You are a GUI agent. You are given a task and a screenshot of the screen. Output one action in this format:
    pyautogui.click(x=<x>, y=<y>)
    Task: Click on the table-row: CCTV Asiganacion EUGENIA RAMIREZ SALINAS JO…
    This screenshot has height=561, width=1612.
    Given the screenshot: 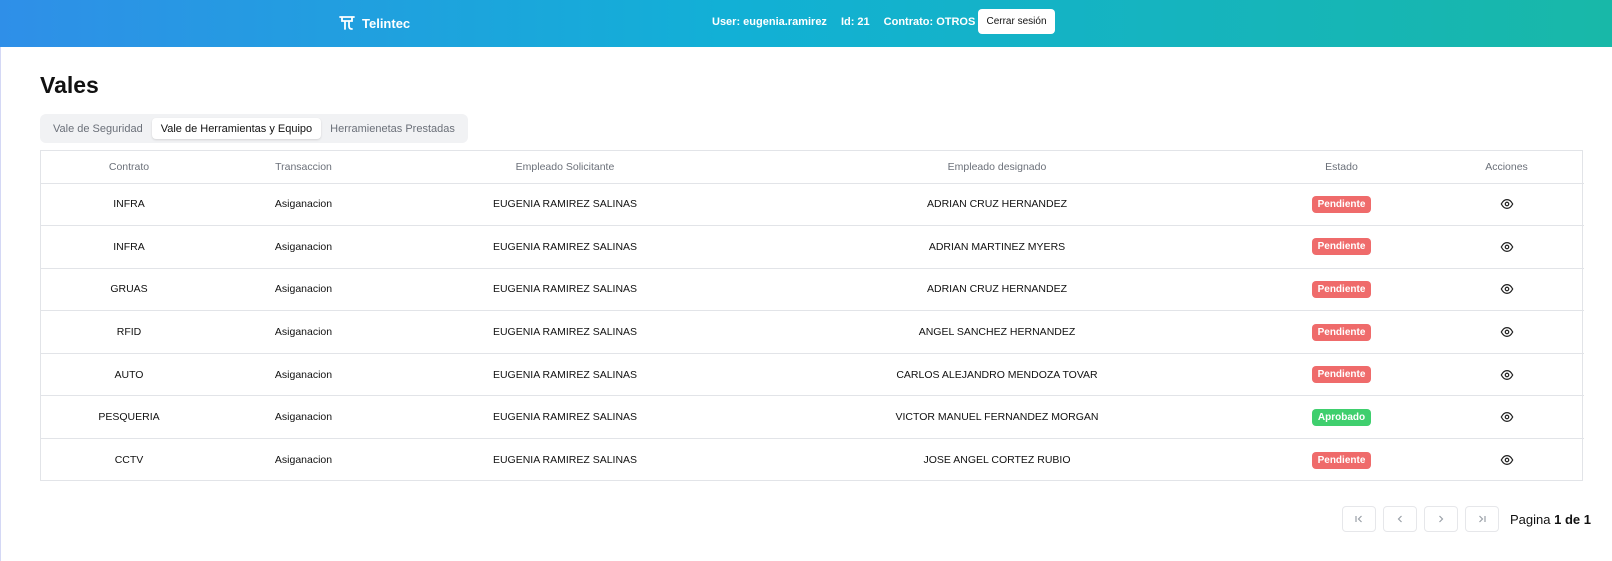 What is the action you would take?
    pyautogui.click(x=812, y=460)
    